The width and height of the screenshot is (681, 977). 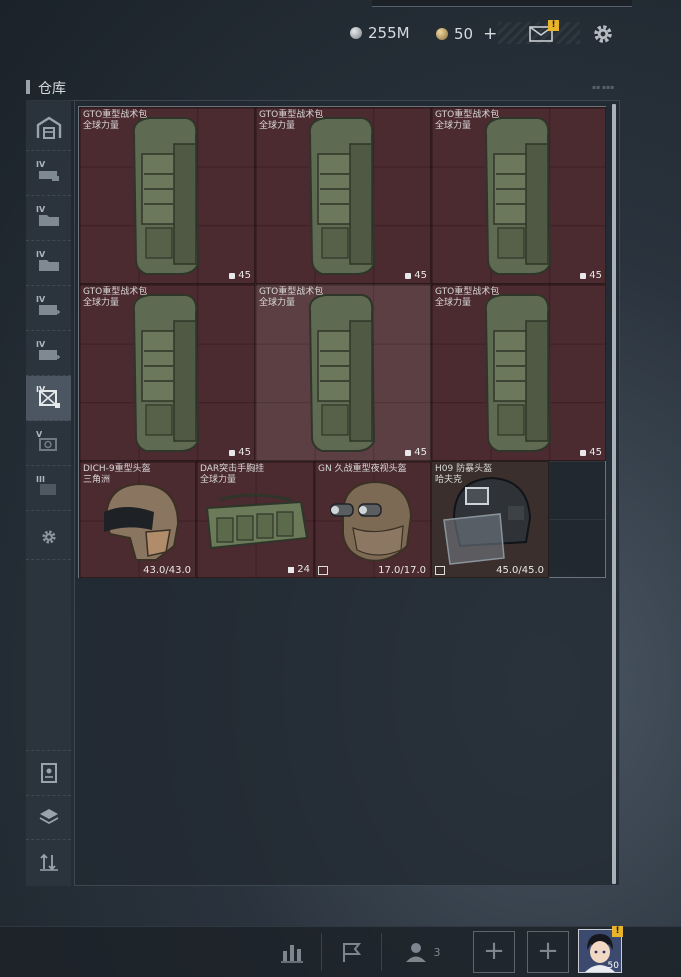 I want to click on sidebar-item-home-storage, so click(x=48, y=128).